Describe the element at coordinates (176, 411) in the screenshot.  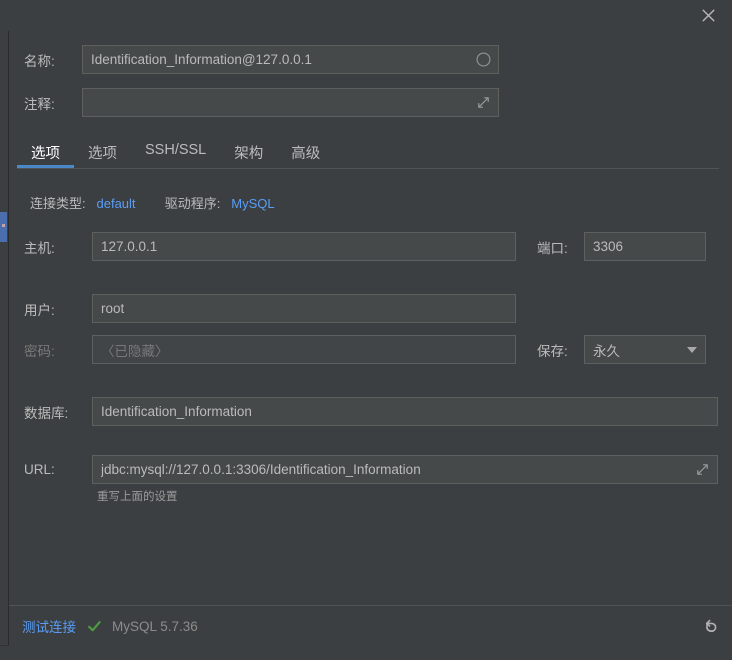
I see `database-input-value: Identification_Information` at that location.